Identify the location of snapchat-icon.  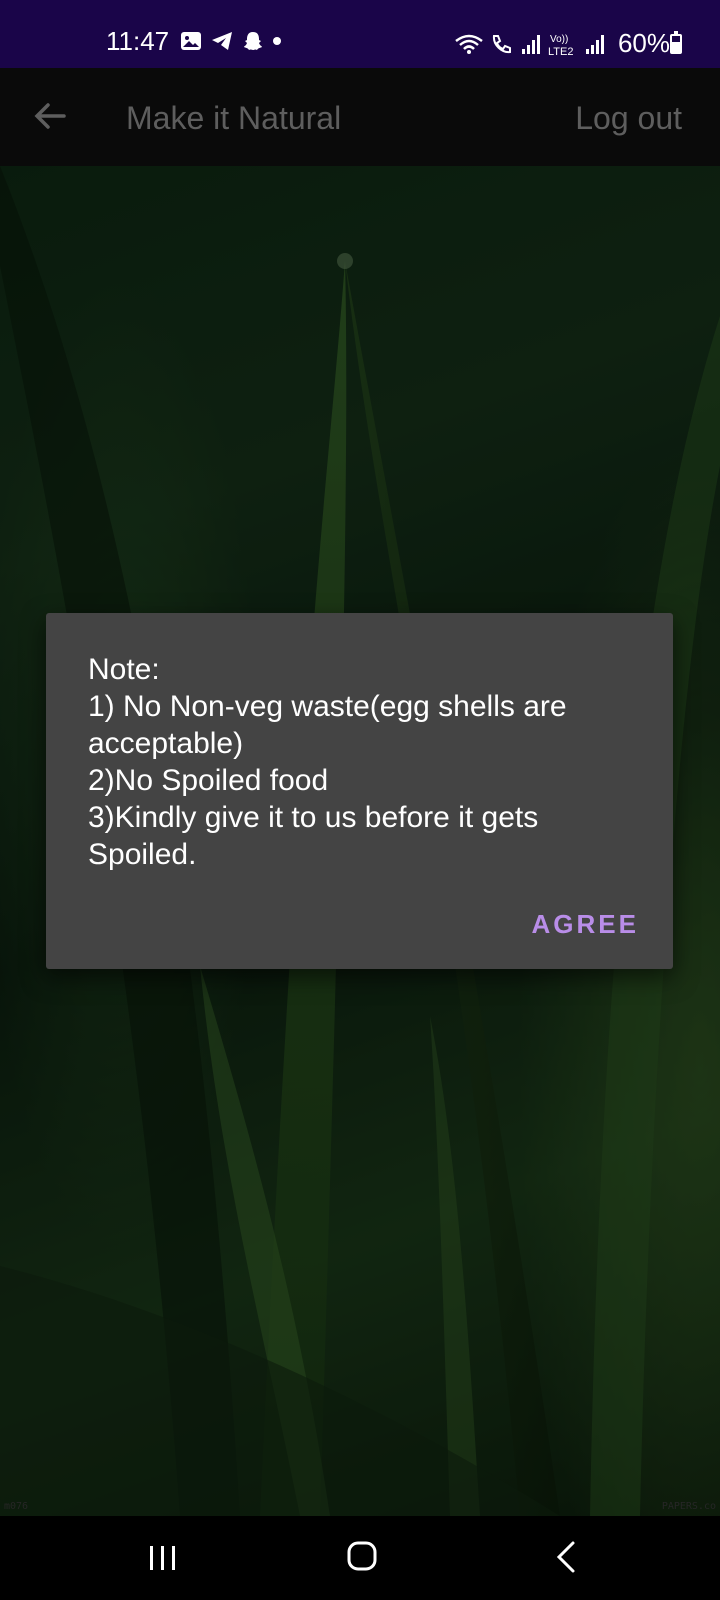
(253, 41).